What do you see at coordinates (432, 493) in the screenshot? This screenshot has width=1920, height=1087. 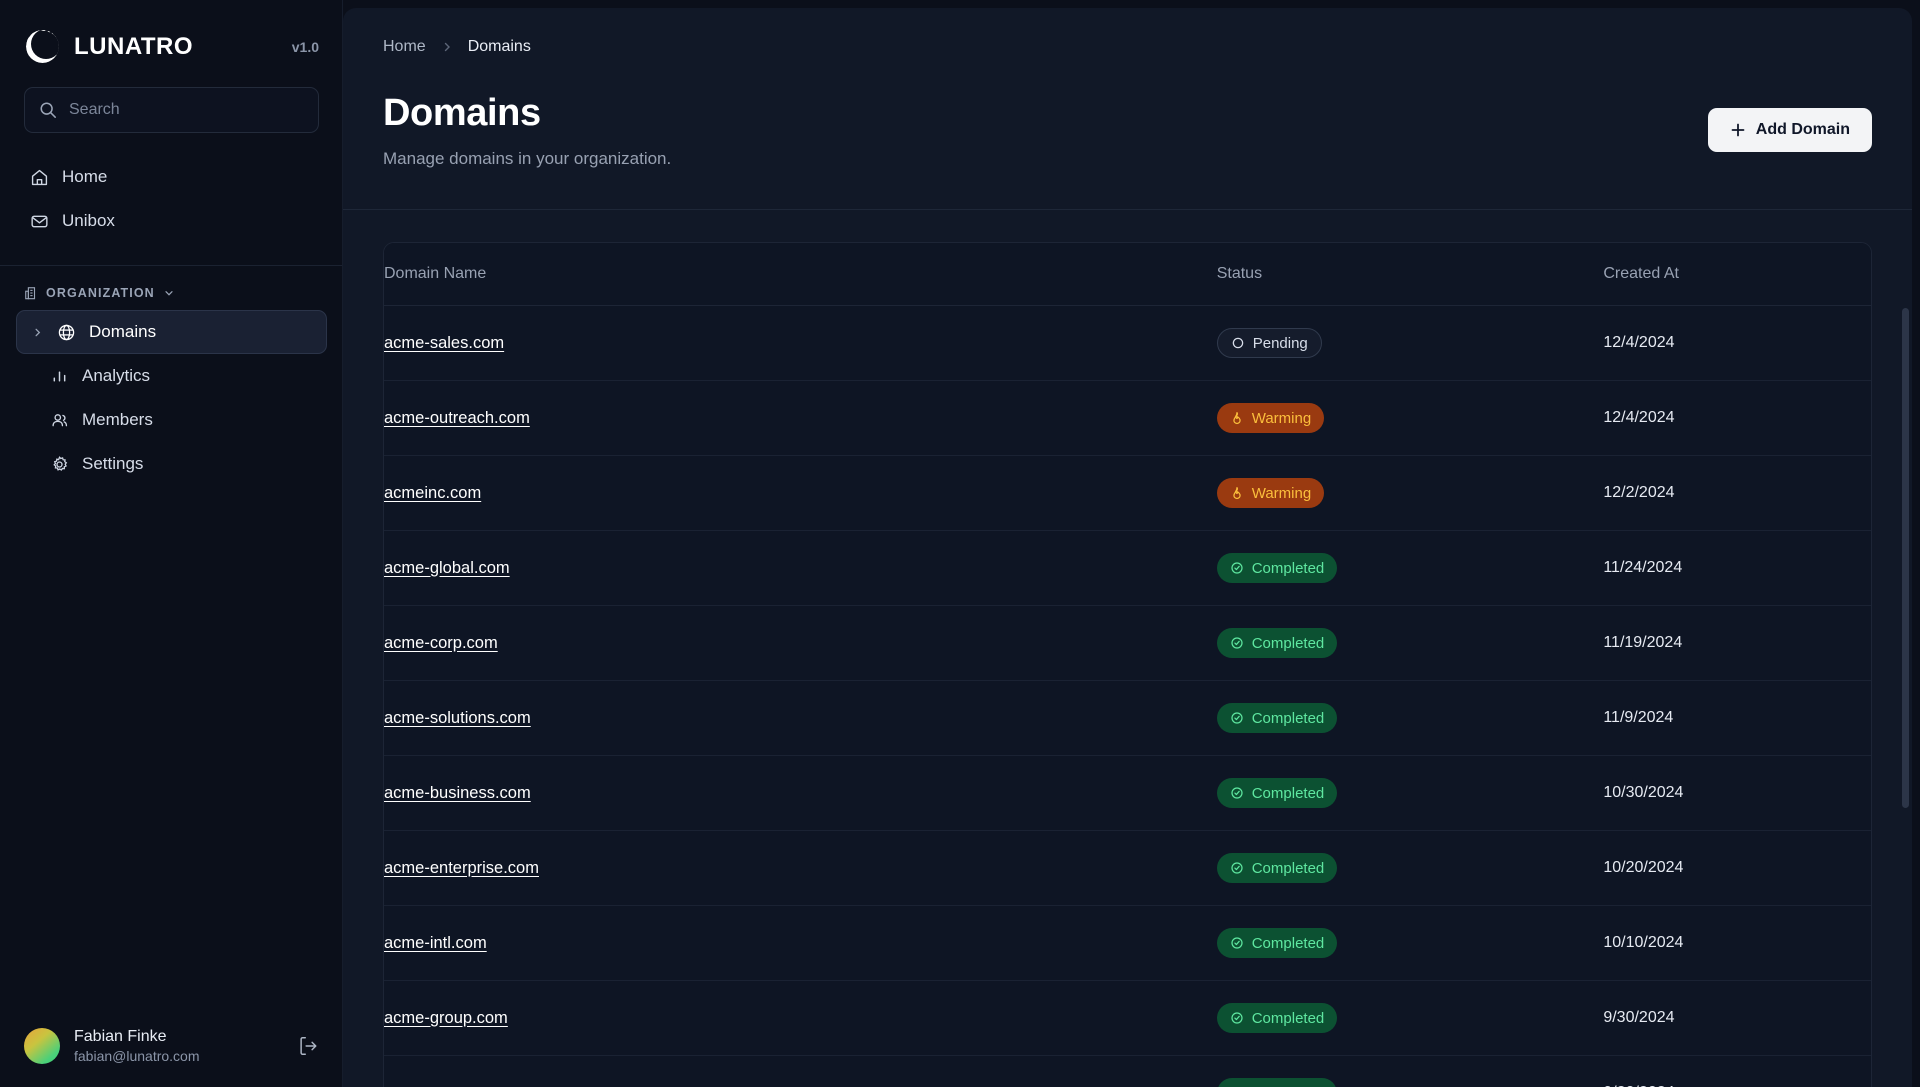 I see `domain-link: acmeinc.com` at bounding box center [432, 493].